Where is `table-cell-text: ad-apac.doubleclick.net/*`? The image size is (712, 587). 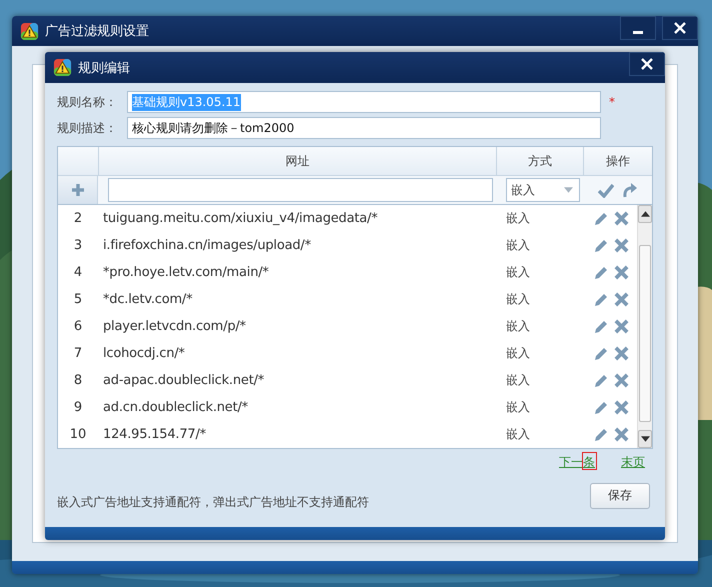 table-cell-text: ad-apac.doubleclick.net/* is located at coordinates (184, 380).